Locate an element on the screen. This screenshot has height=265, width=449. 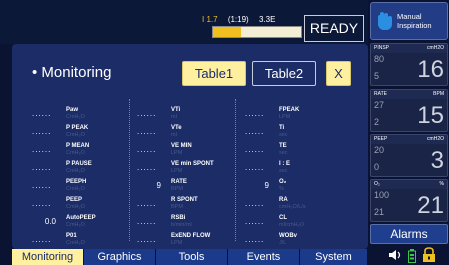
row-label: P PEAK is located at coordinates (77, 128).